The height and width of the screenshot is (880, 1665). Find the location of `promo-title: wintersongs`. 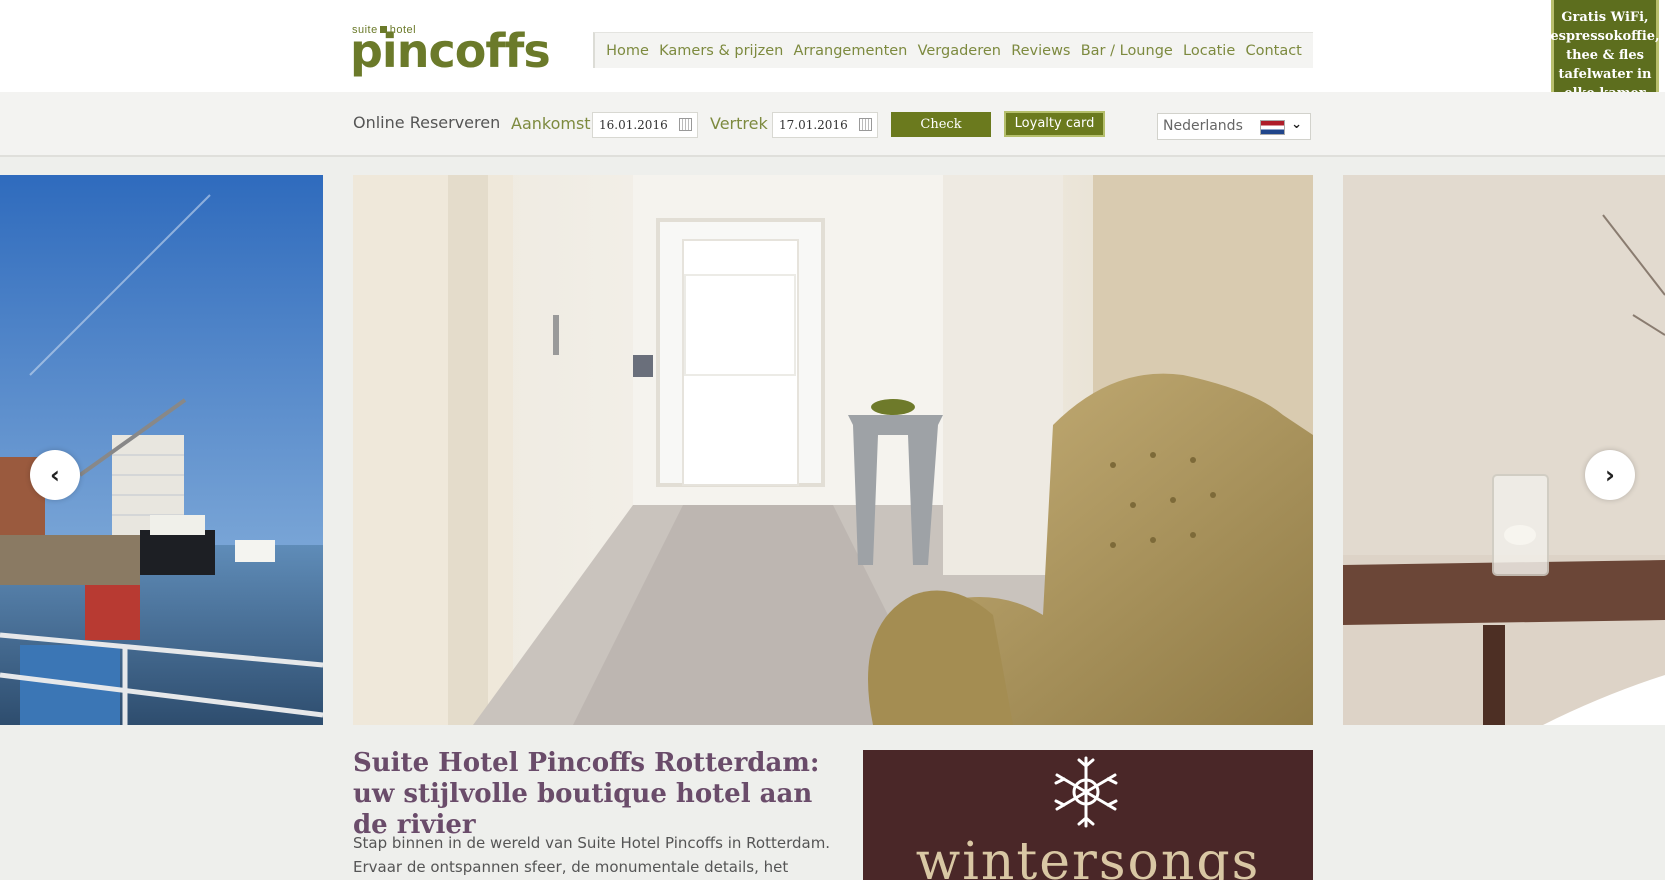

promo-title: wintersongs is located at coordinates (1088, 856).